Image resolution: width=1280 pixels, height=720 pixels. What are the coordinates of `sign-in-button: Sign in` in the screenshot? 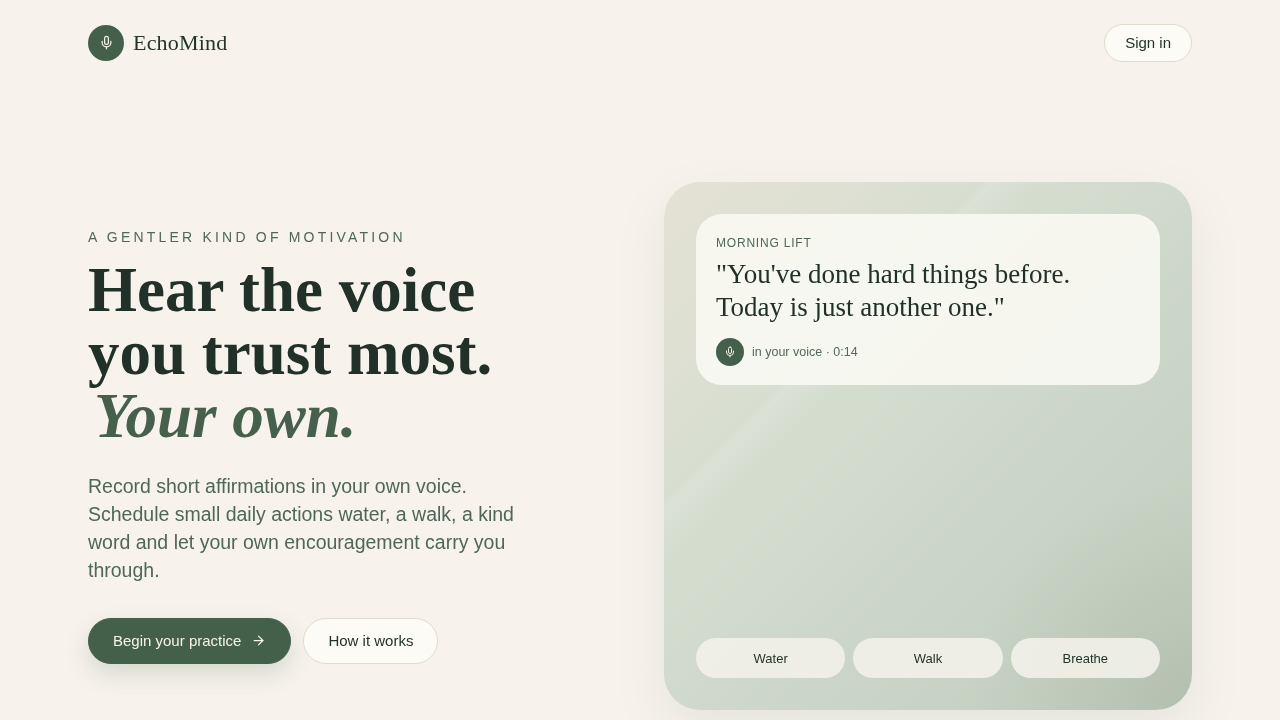 It's located at (1148, 42).